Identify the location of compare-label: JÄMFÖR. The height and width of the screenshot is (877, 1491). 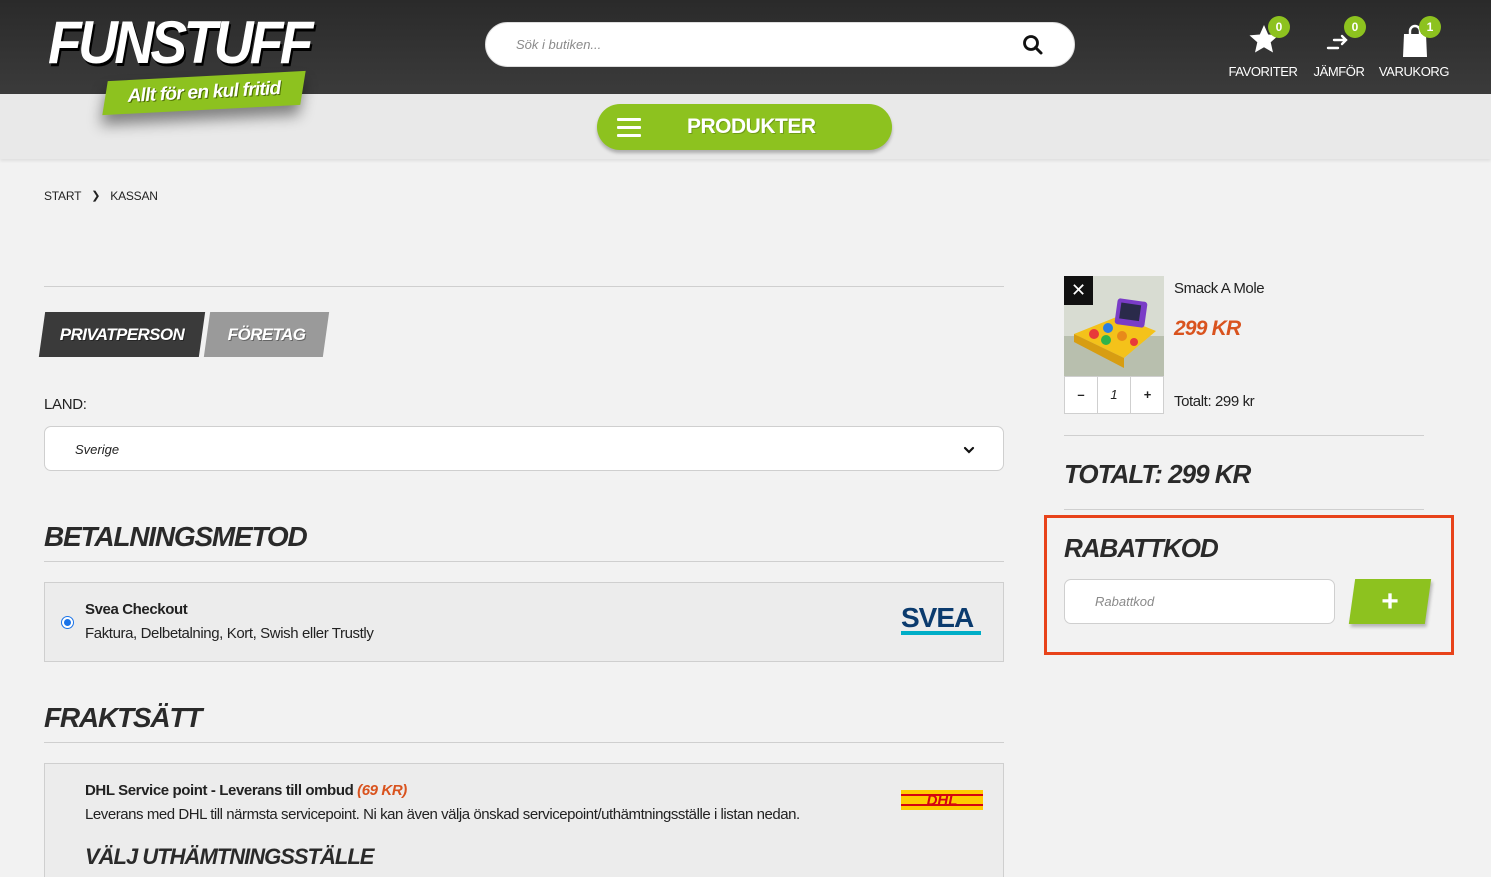
(1339, 71).